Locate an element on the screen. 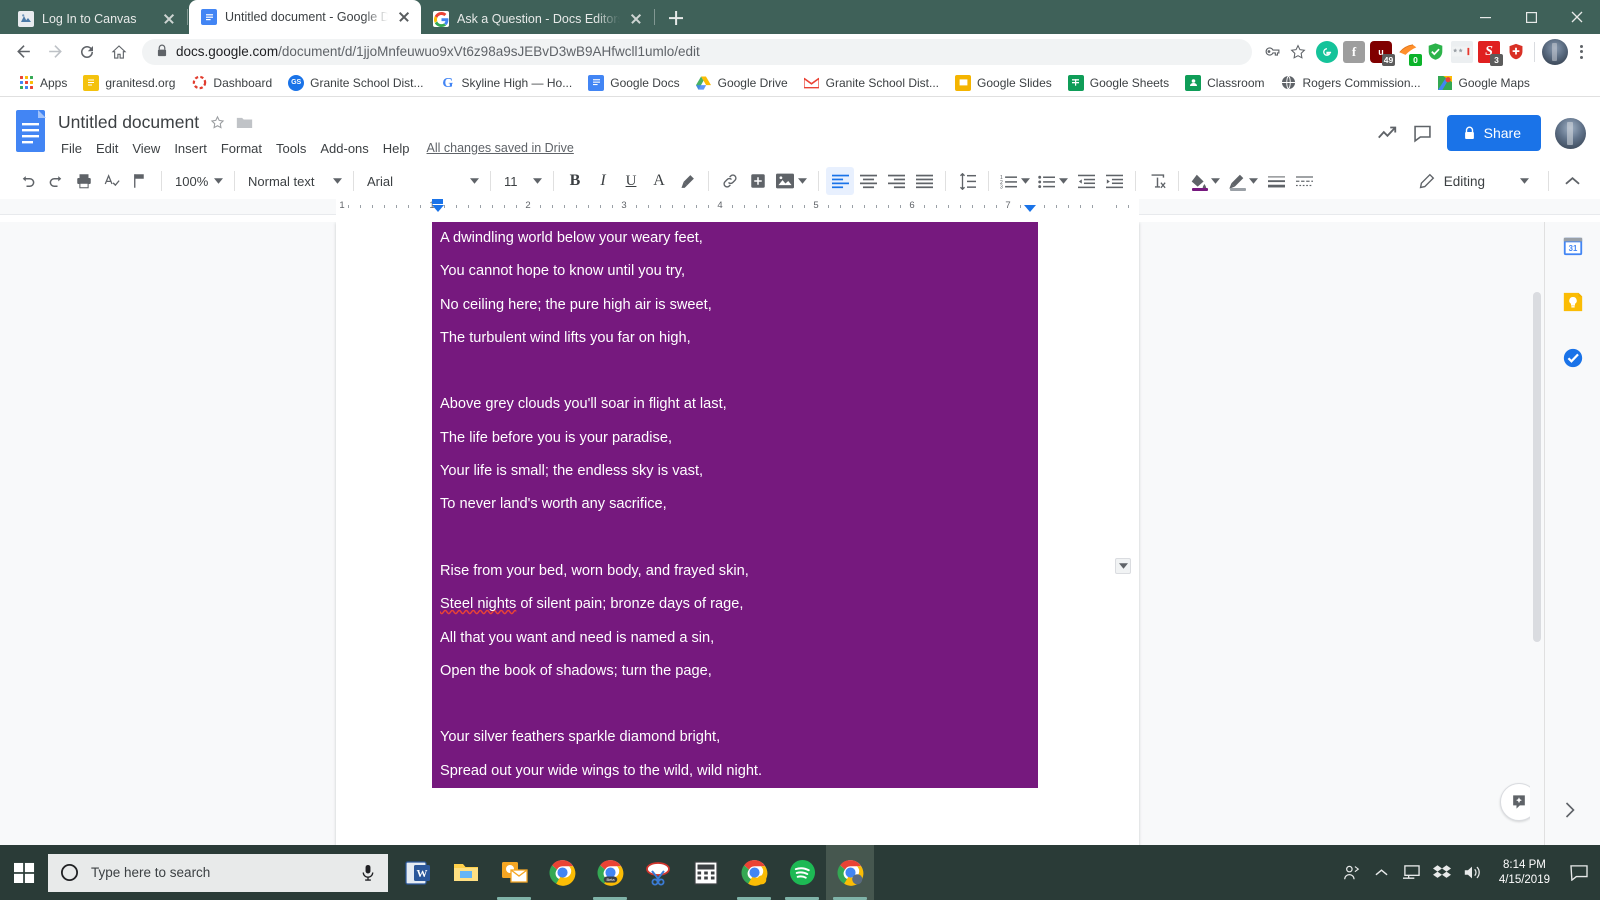  volume-icon is located at coordinates (1472, 872).